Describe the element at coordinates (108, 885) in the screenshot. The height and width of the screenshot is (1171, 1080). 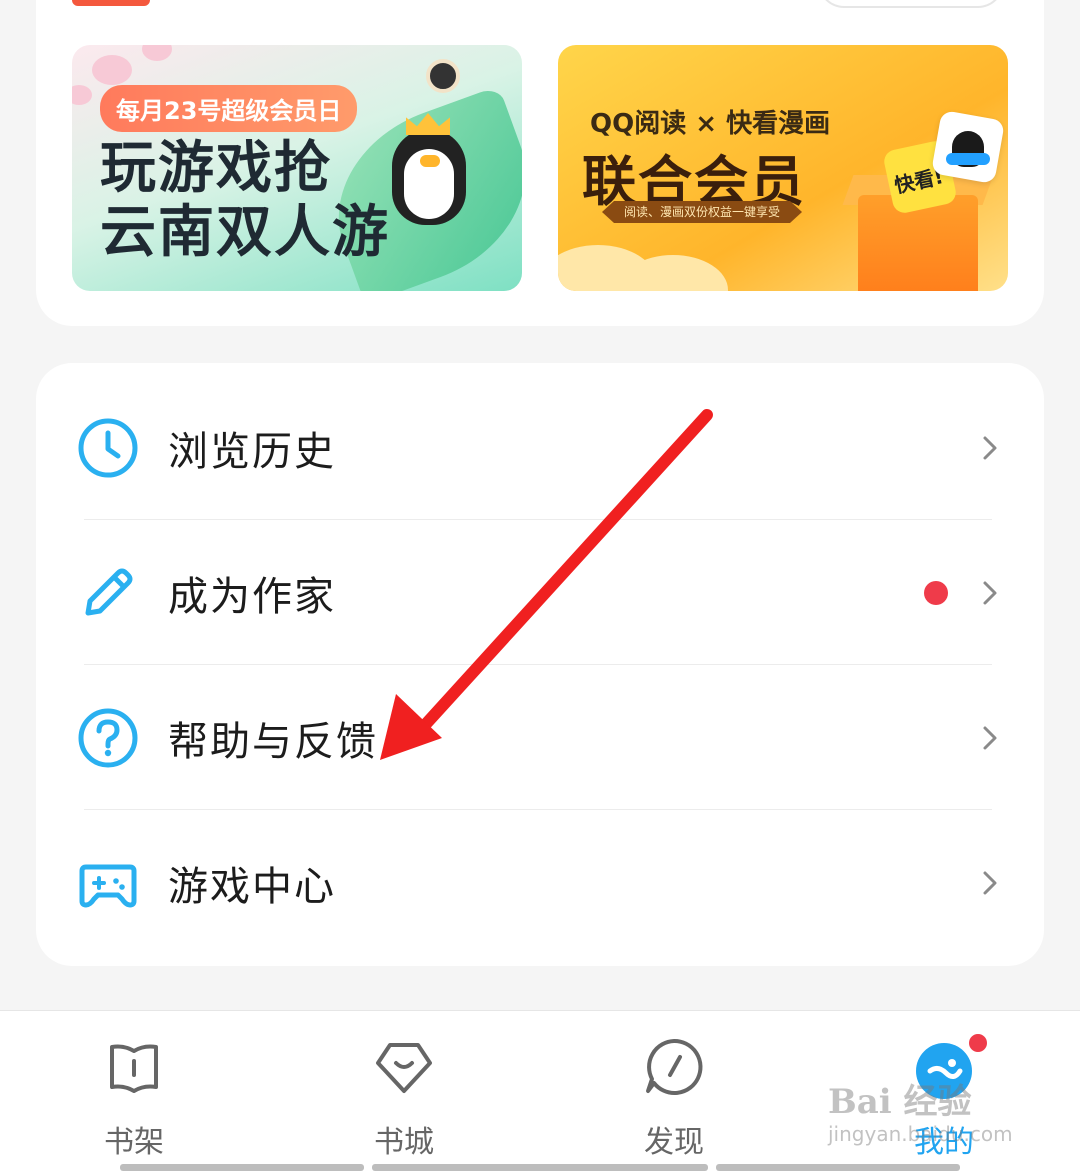
I see `gamepad-icon` at that location.